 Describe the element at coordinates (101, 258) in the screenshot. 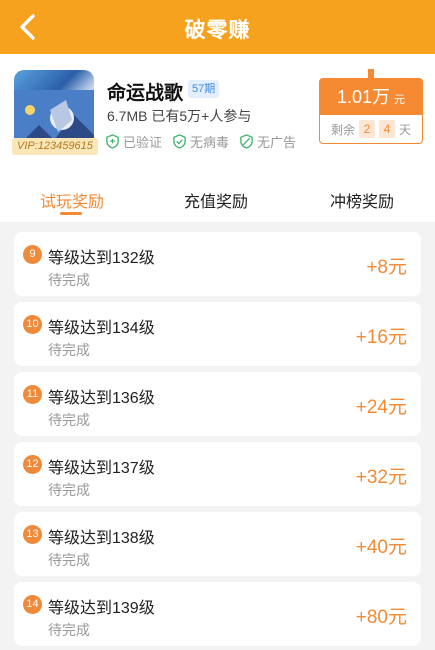

I see `task-name: 等级达到132级` at that location.